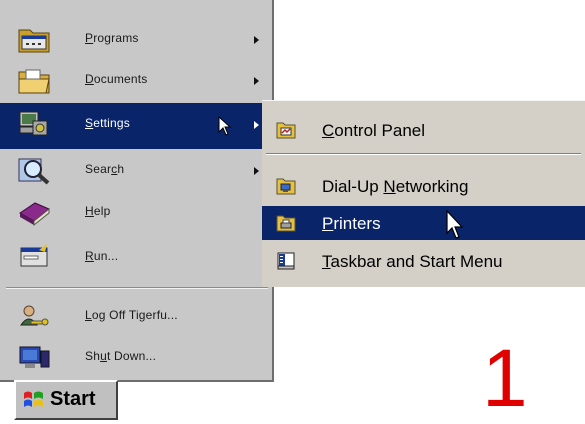 The height and width of the screenshot is (424, 585). What do you see at coordinates (34, 214) in the screenshot?
I see `help-book-icon` at bounding box center [34, 214].